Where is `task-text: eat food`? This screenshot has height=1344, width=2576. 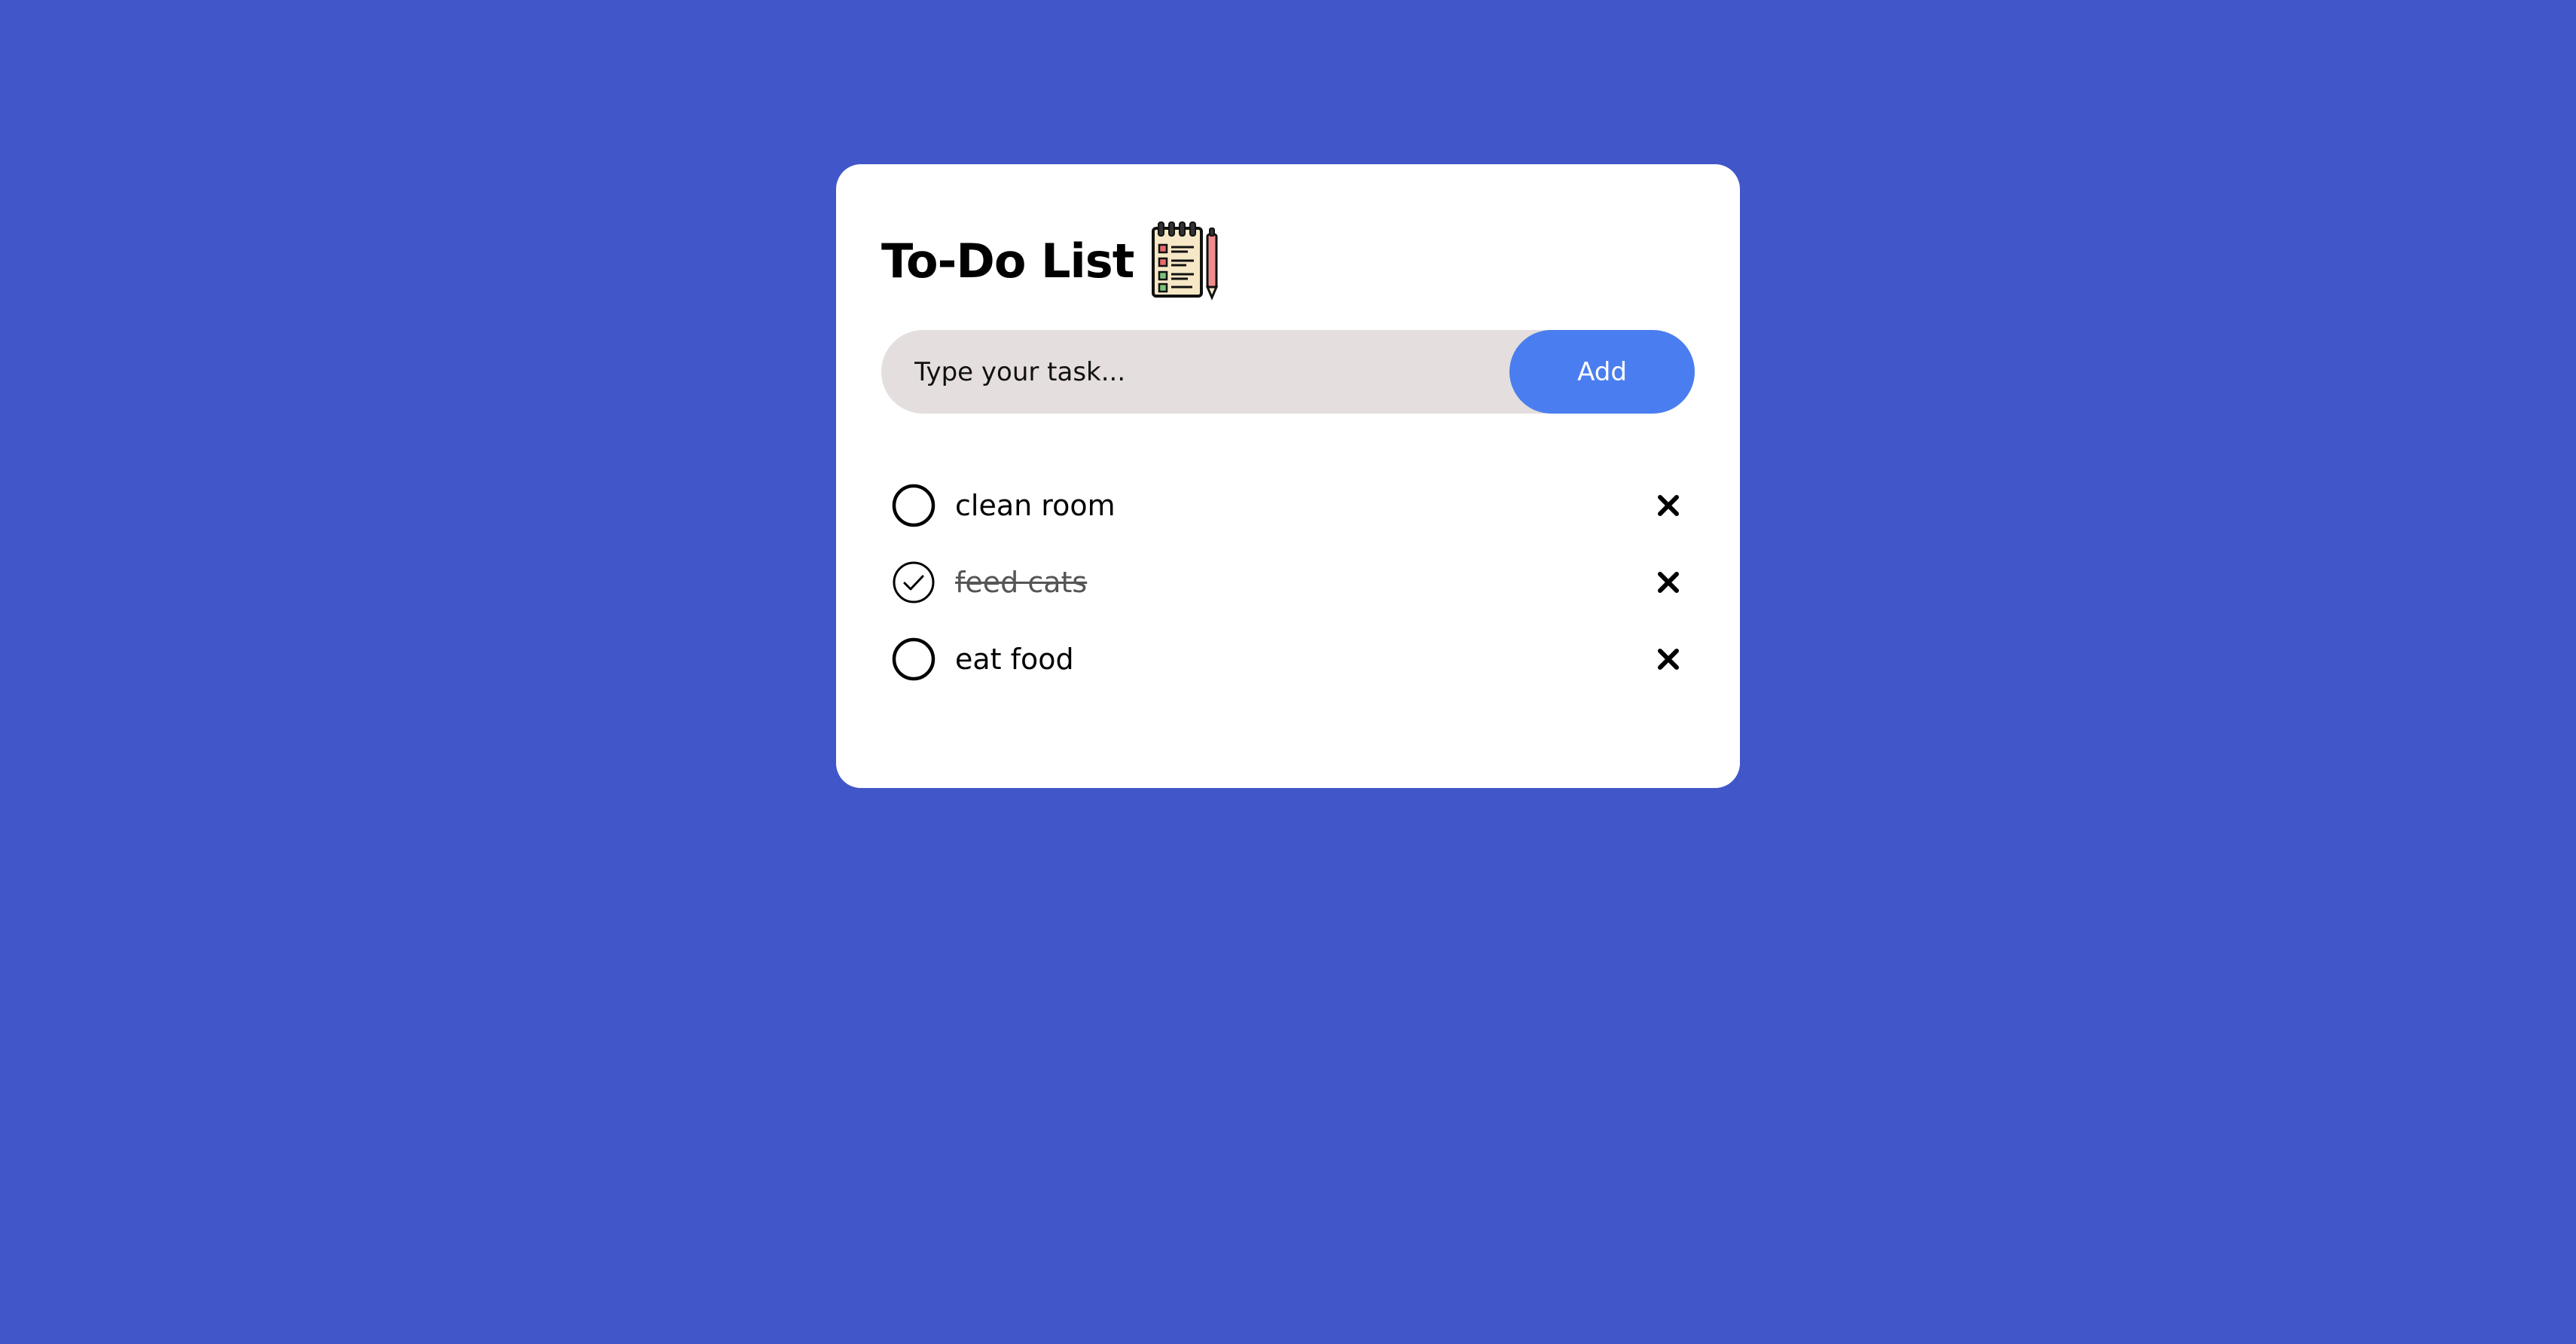 task-text: eat food is located at coordinates (1015, 659).